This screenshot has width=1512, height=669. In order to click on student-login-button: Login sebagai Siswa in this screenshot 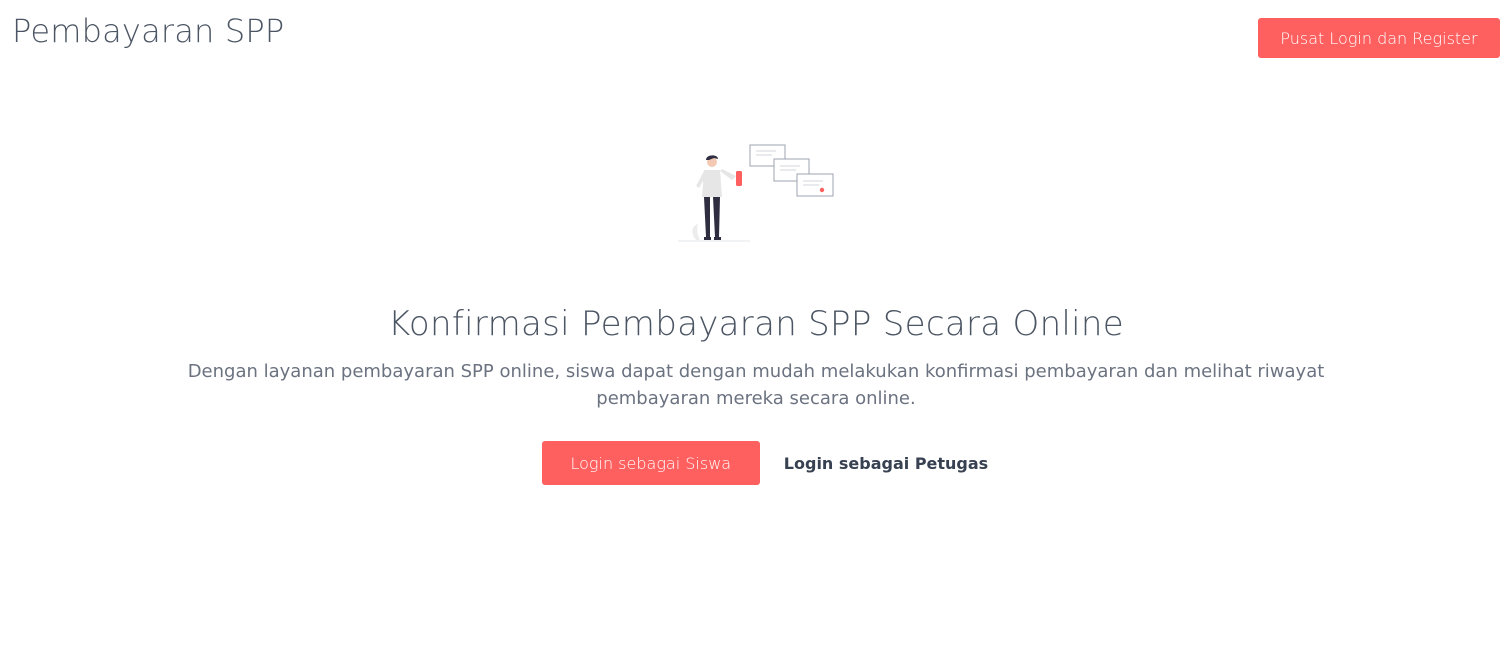, I will do `click(650, 463)`.